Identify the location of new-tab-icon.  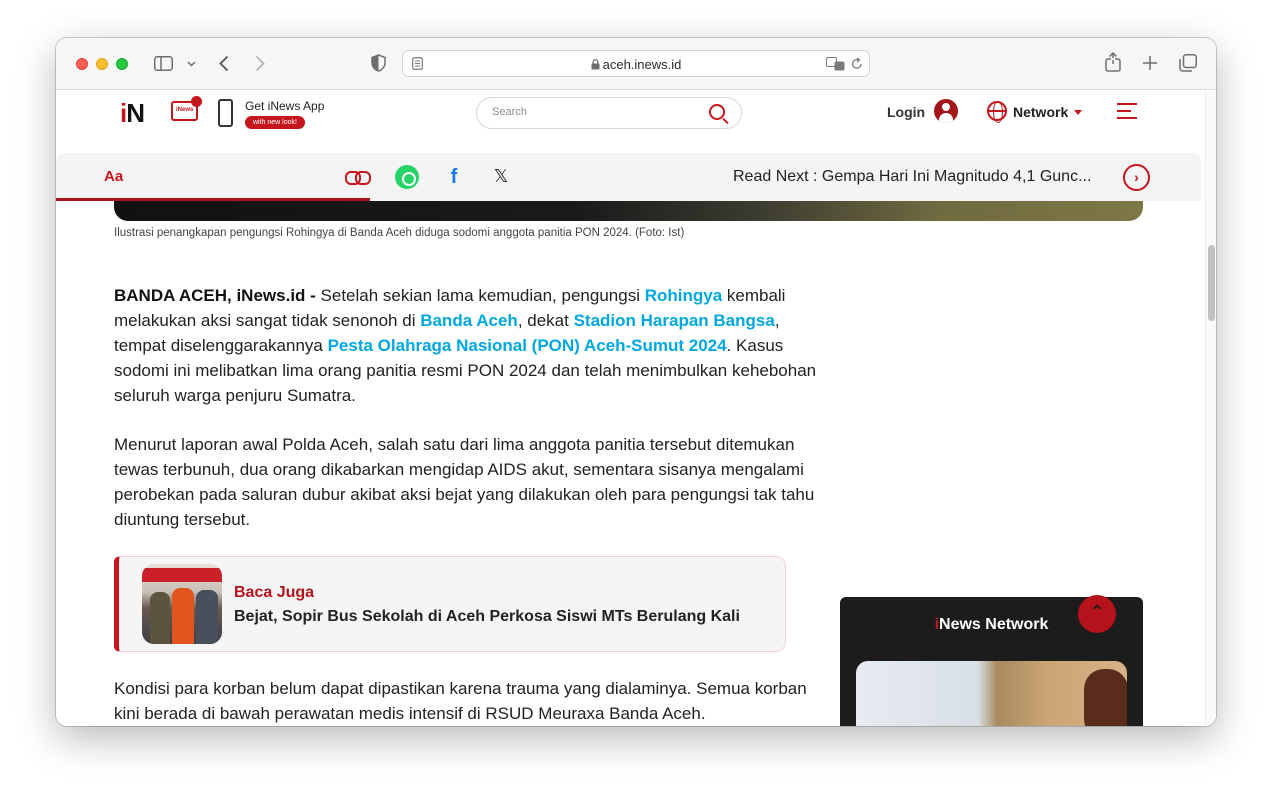
(1150, 63).